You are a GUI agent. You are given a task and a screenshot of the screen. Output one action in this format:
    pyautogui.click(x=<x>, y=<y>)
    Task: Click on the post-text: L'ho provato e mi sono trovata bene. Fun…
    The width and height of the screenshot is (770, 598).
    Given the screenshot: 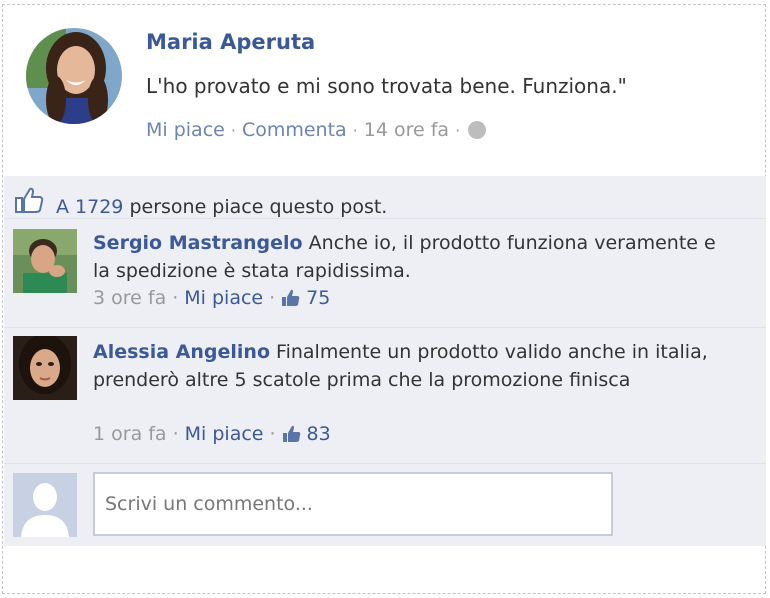 What is the action you would take?
    pyautogui.click(x=386, y=86)
    